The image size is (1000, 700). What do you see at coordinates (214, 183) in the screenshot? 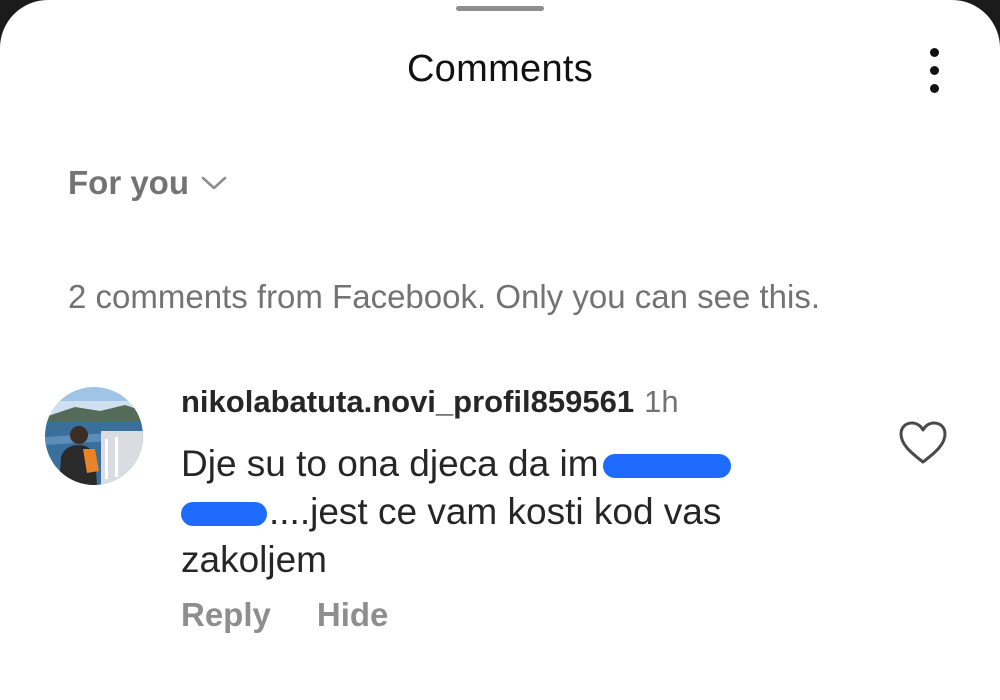
I see `chevron-down-icon` at bounding box center [214, 183].